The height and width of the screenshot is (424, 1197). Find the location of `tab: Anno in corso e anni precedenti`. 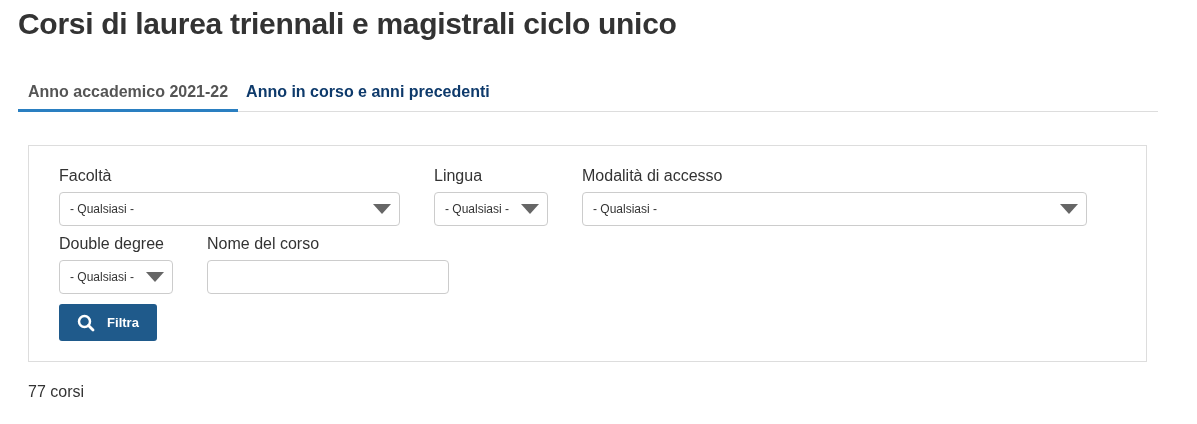

tab: Anno in corso e anni precedenti is located at coordinates (368, 93).